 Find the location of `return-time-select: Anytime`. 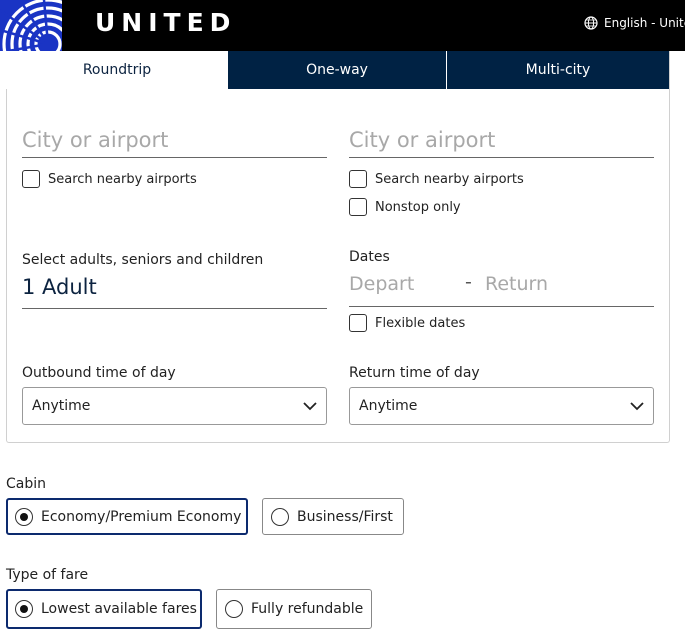

return-time-select: Anytime is located at coordinates (501, 406).